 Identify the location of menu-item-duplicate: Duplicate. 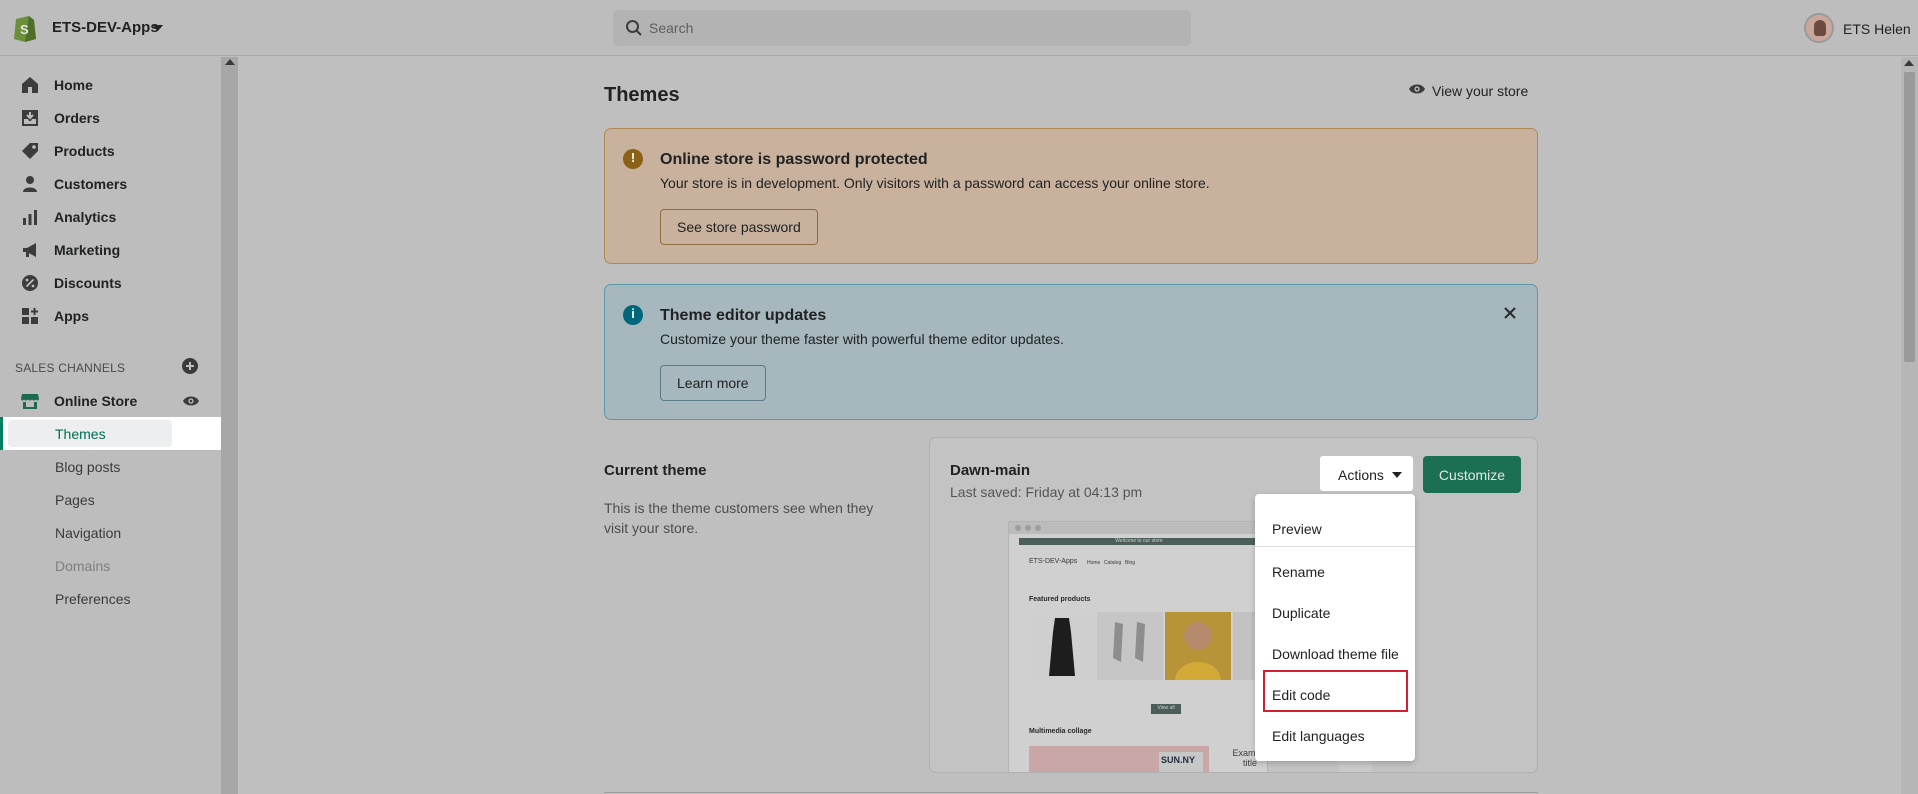
(1335, 612).